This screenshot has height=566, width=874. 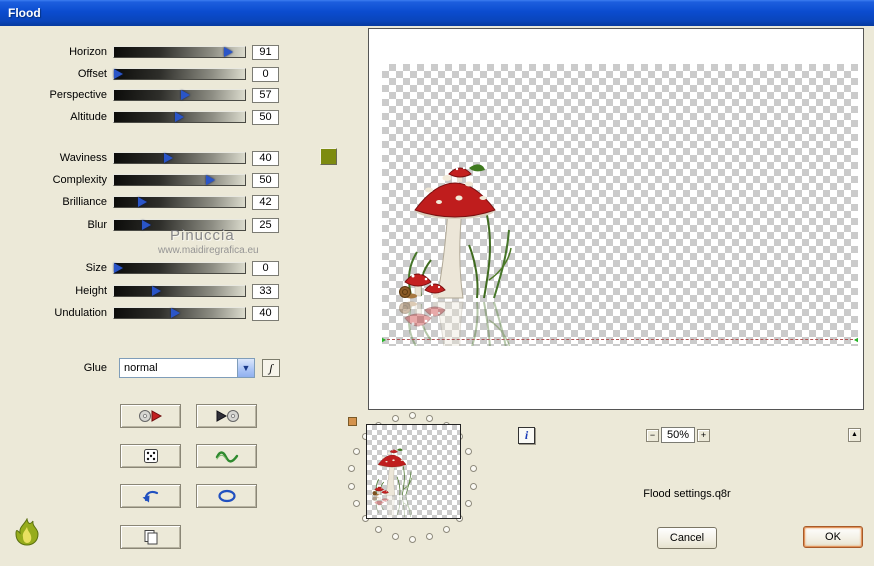 I want to click on glue-label: Glue, so click(x=95, y=368).